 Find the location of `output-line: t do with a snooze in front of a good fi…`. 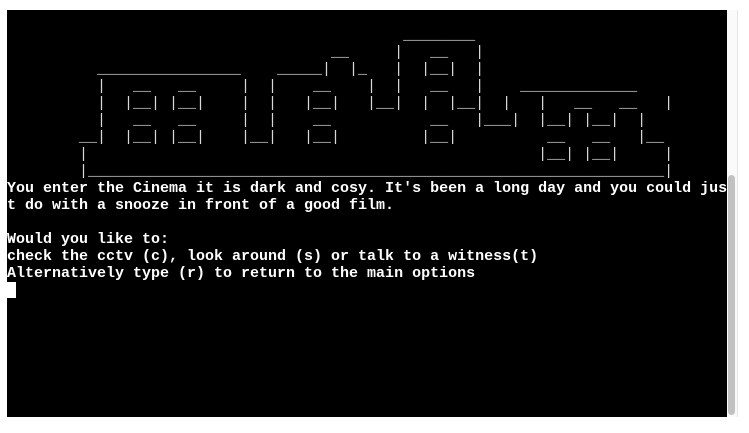

output-line: t do with a snooze in front of a good fi… is located at coordinates (201, 205).